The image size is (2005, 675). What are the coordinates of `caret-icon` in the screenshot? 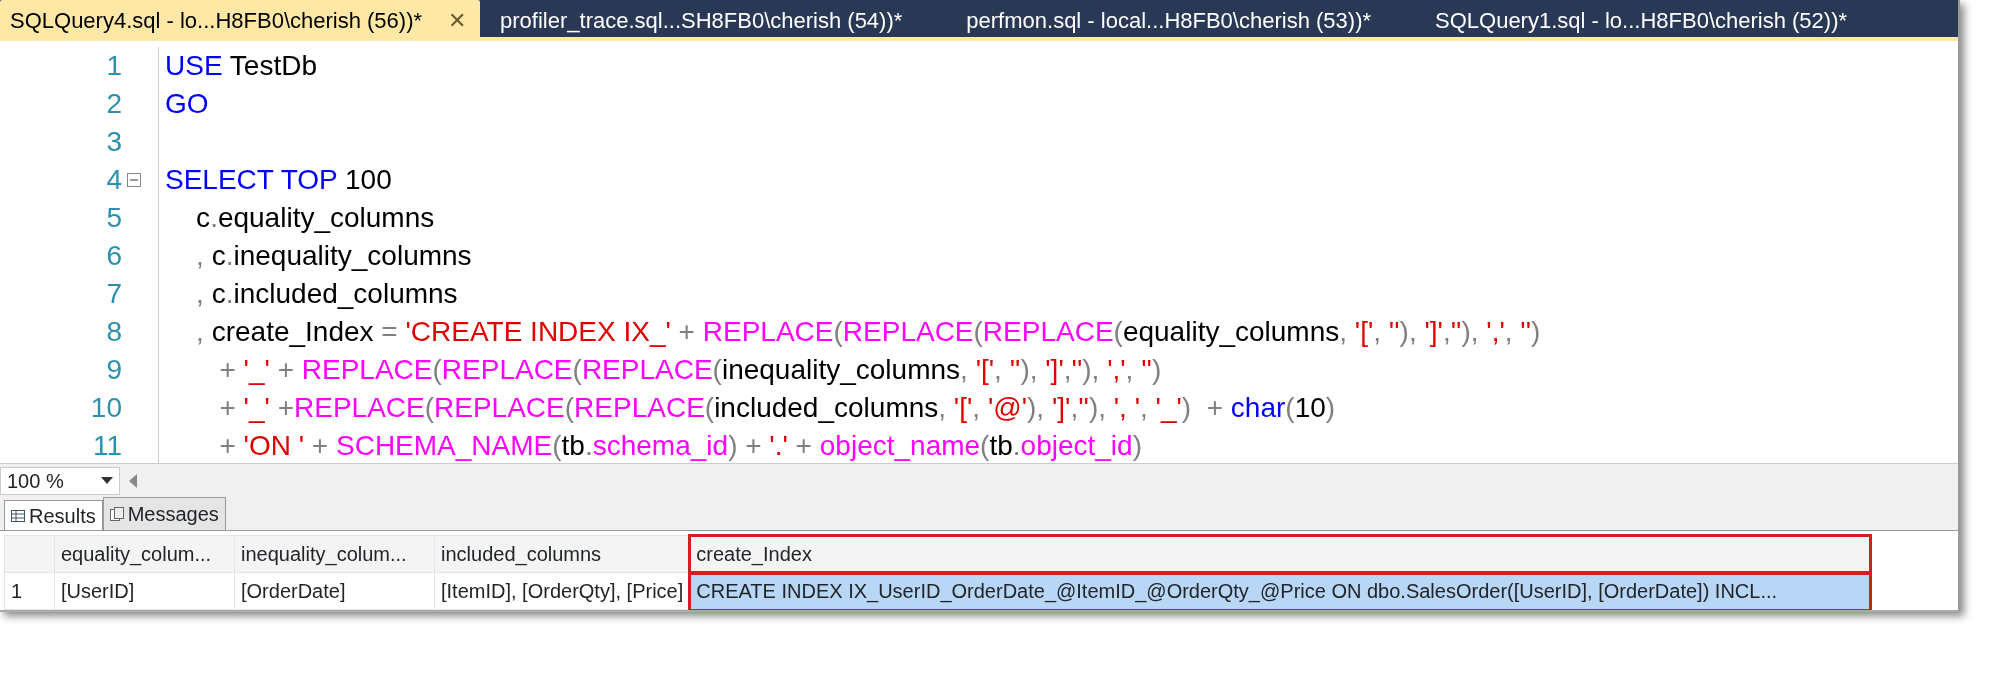 It's located at (107, 480).